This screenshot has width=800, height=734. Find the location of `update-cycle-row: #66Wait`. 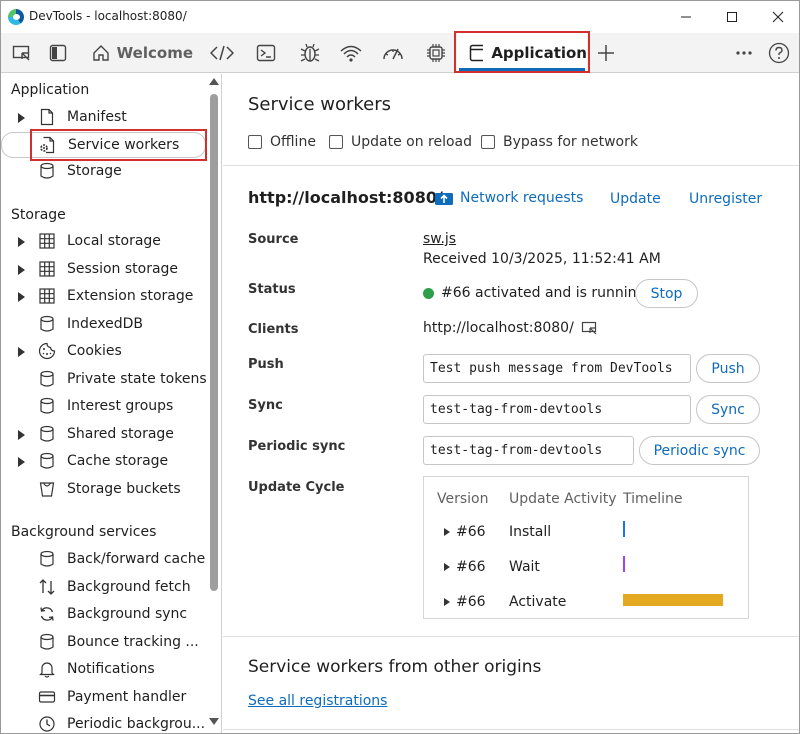

update-cycle-row: #66Wait is located at coordinates (586, 568).